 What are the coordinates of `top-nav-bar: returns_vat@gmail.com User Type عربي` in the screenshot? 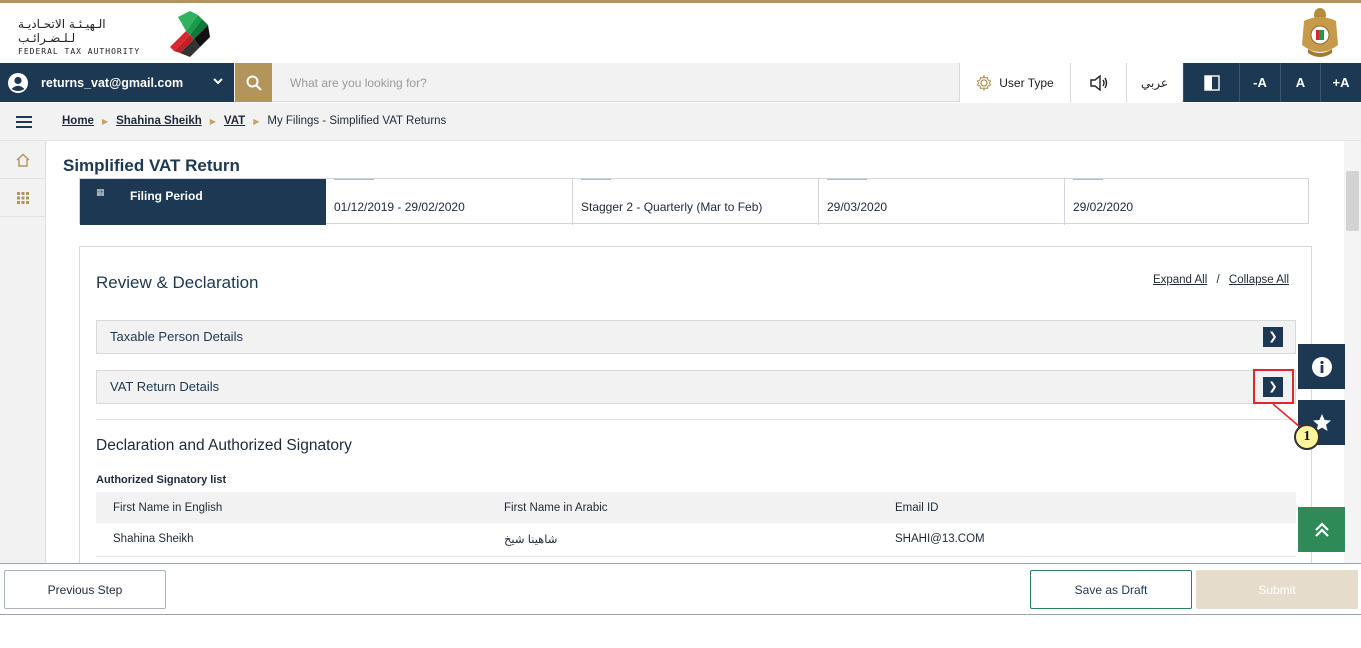 It's located at (680, 82).